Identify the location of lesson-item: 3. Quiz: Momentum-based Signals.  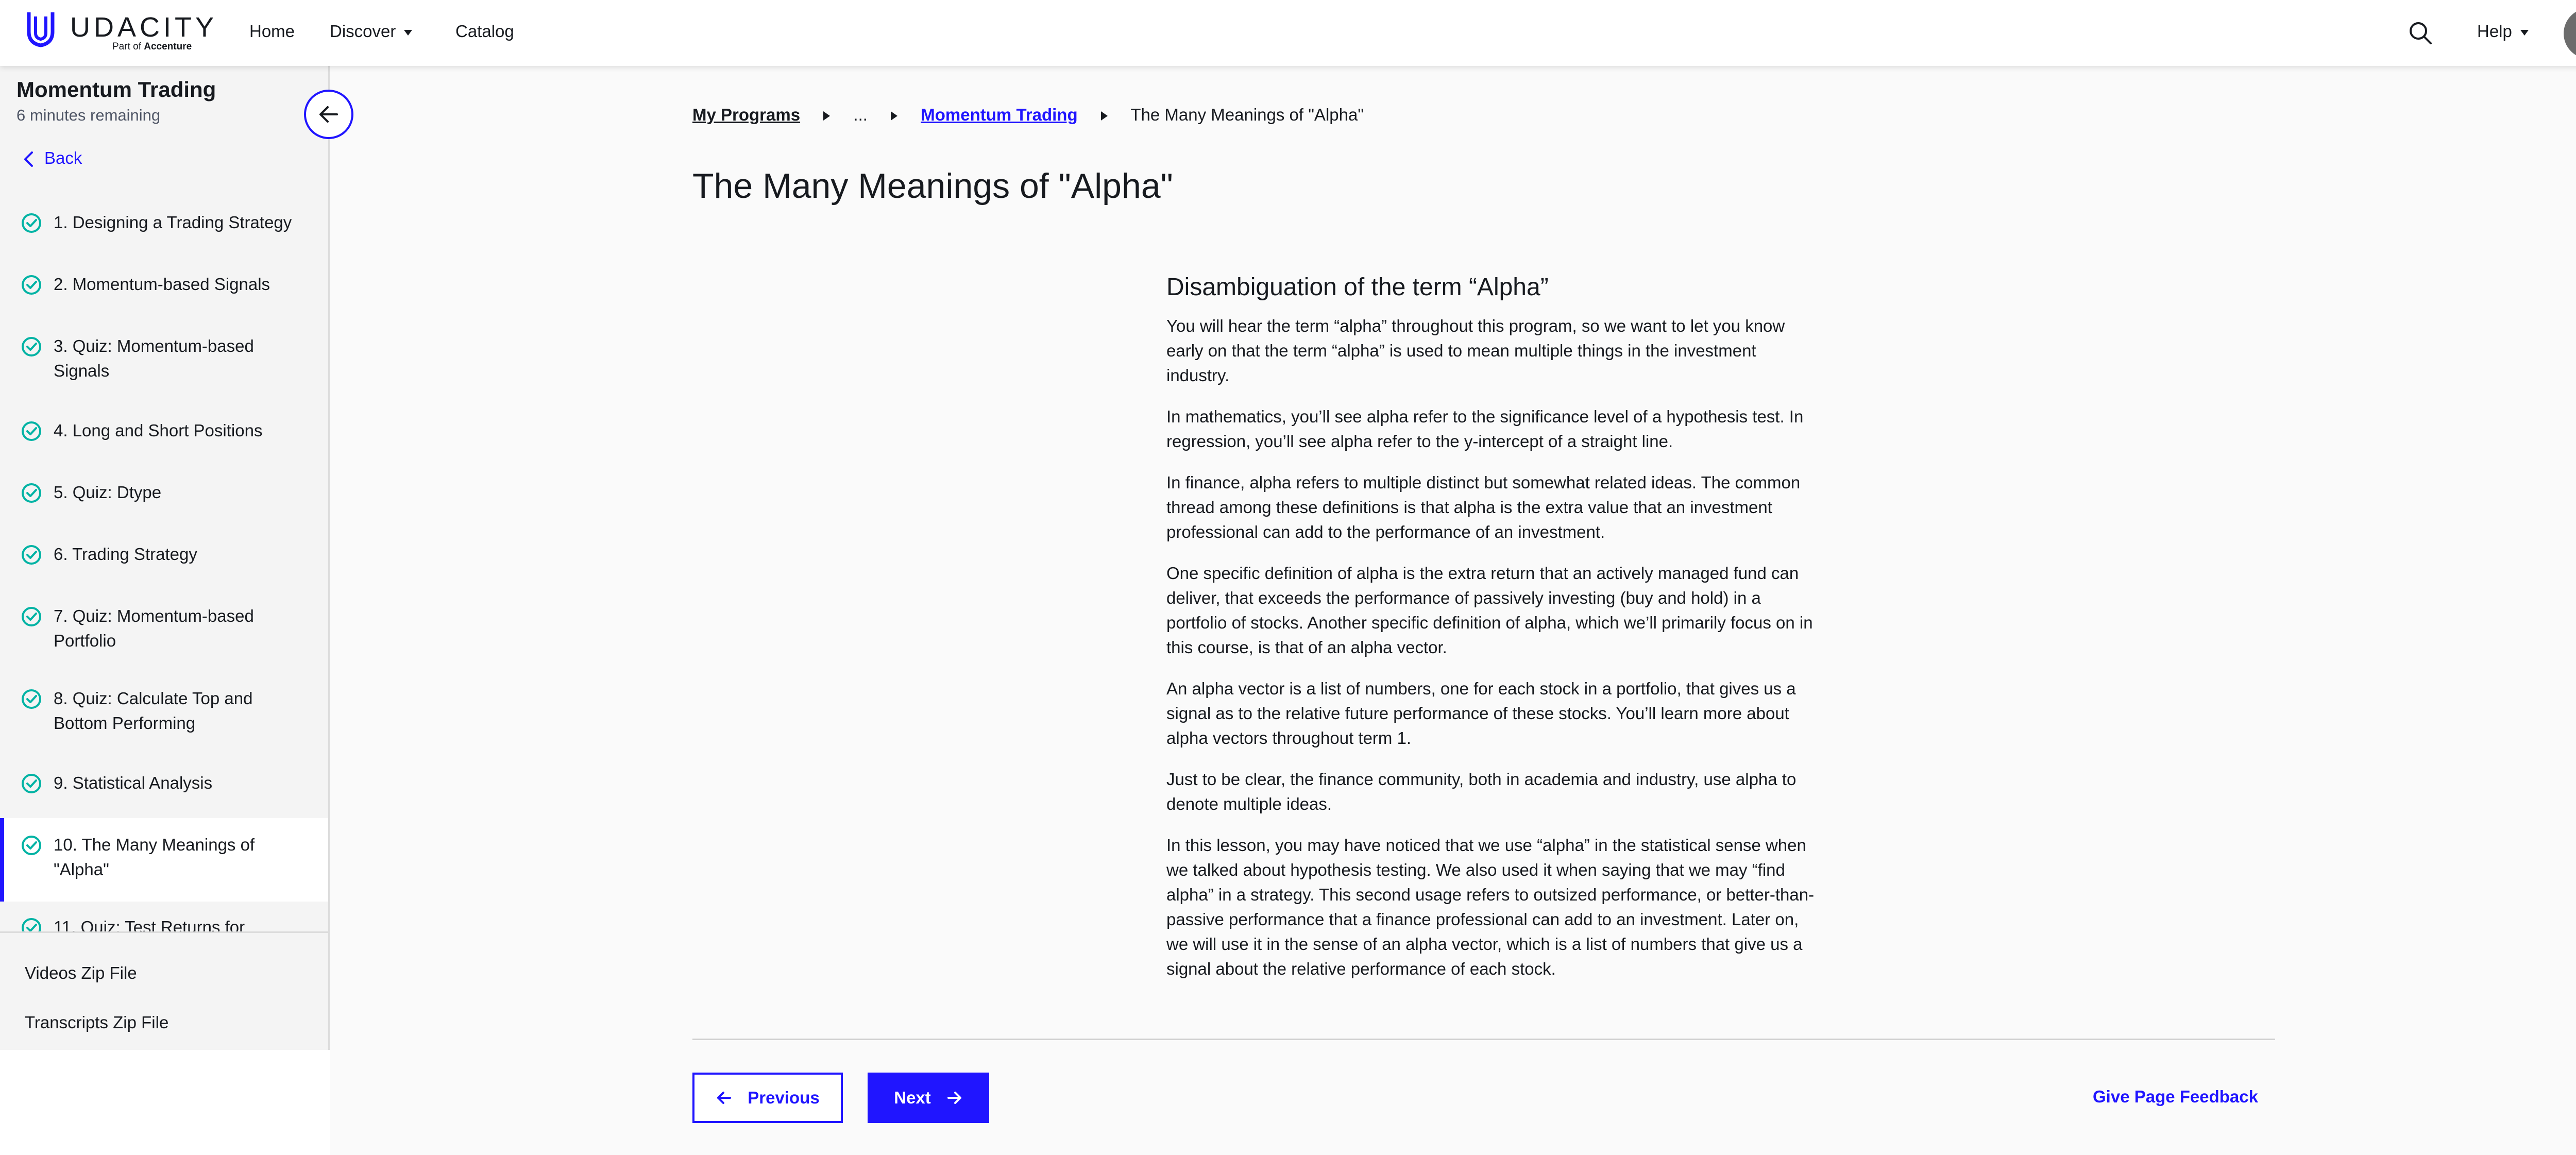
(164, 358).